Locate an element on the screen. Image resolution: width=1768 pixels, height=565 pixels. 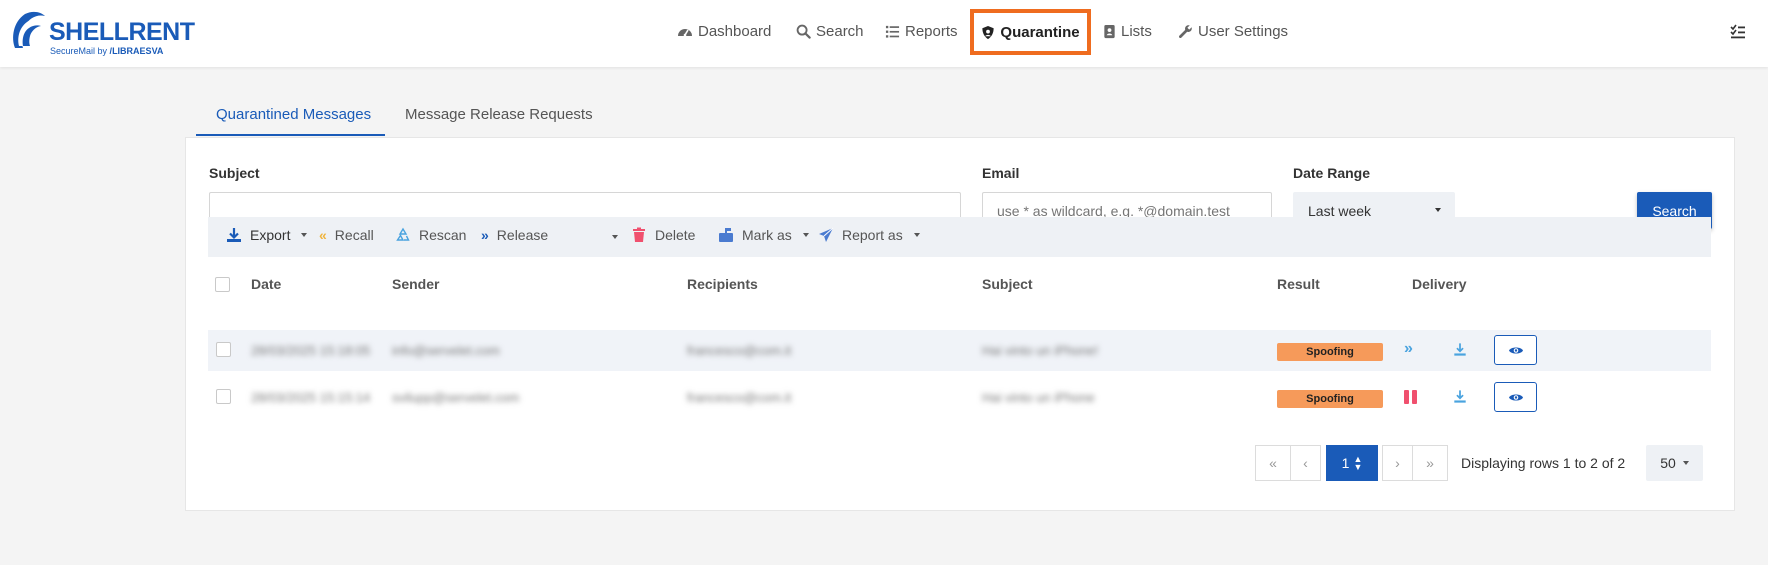
column-sender: Sender is located at coordinates (415, 284).